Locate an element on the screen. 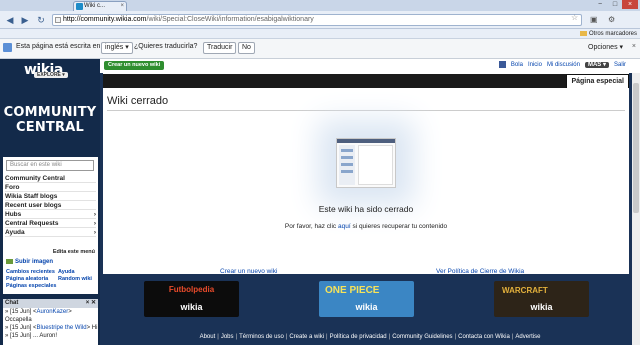  user-link-bola: Bola is located at coordinates (517, 65).